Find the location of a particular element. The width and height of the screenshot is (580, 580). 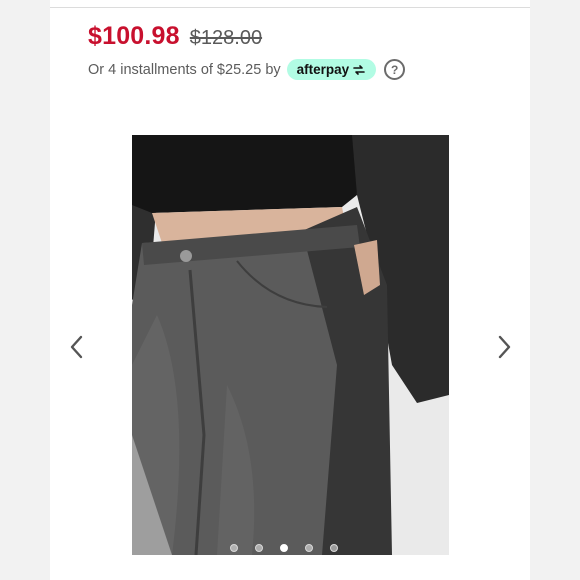

next-image-button is located at coordinates (504, 347).